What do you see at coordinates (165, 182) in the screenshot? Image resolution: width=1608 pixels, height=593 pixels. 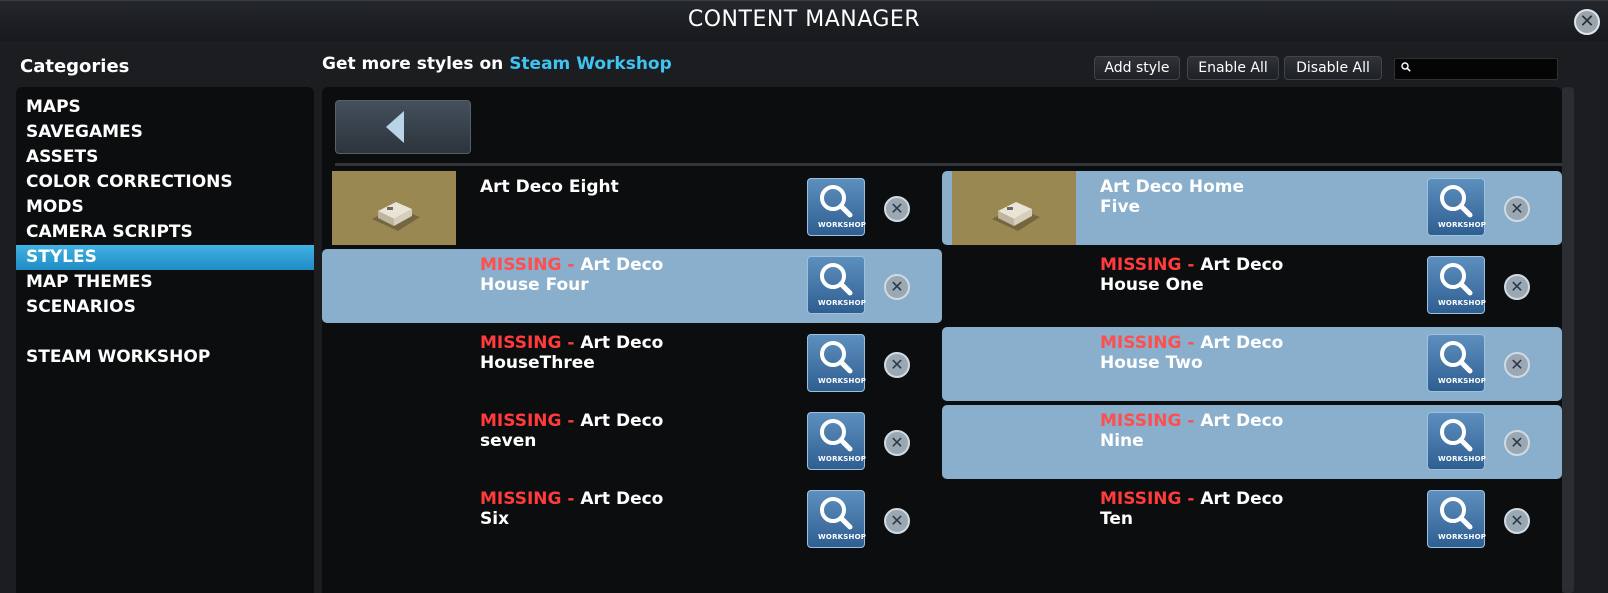 I see `sidebar-item-color-corrections: COLOR CORRECTIONS` at bounding box center [165, 182].